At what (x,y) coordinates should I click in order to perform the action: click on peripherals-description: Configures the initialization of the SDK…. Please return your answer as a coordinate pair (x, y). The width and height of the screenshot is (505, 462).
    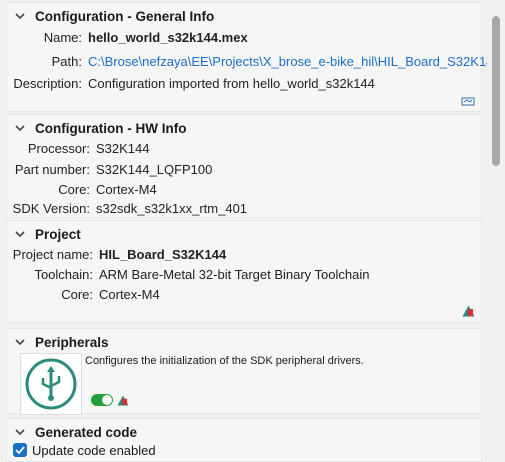
    Looking at the image, I should click on (224, 361).